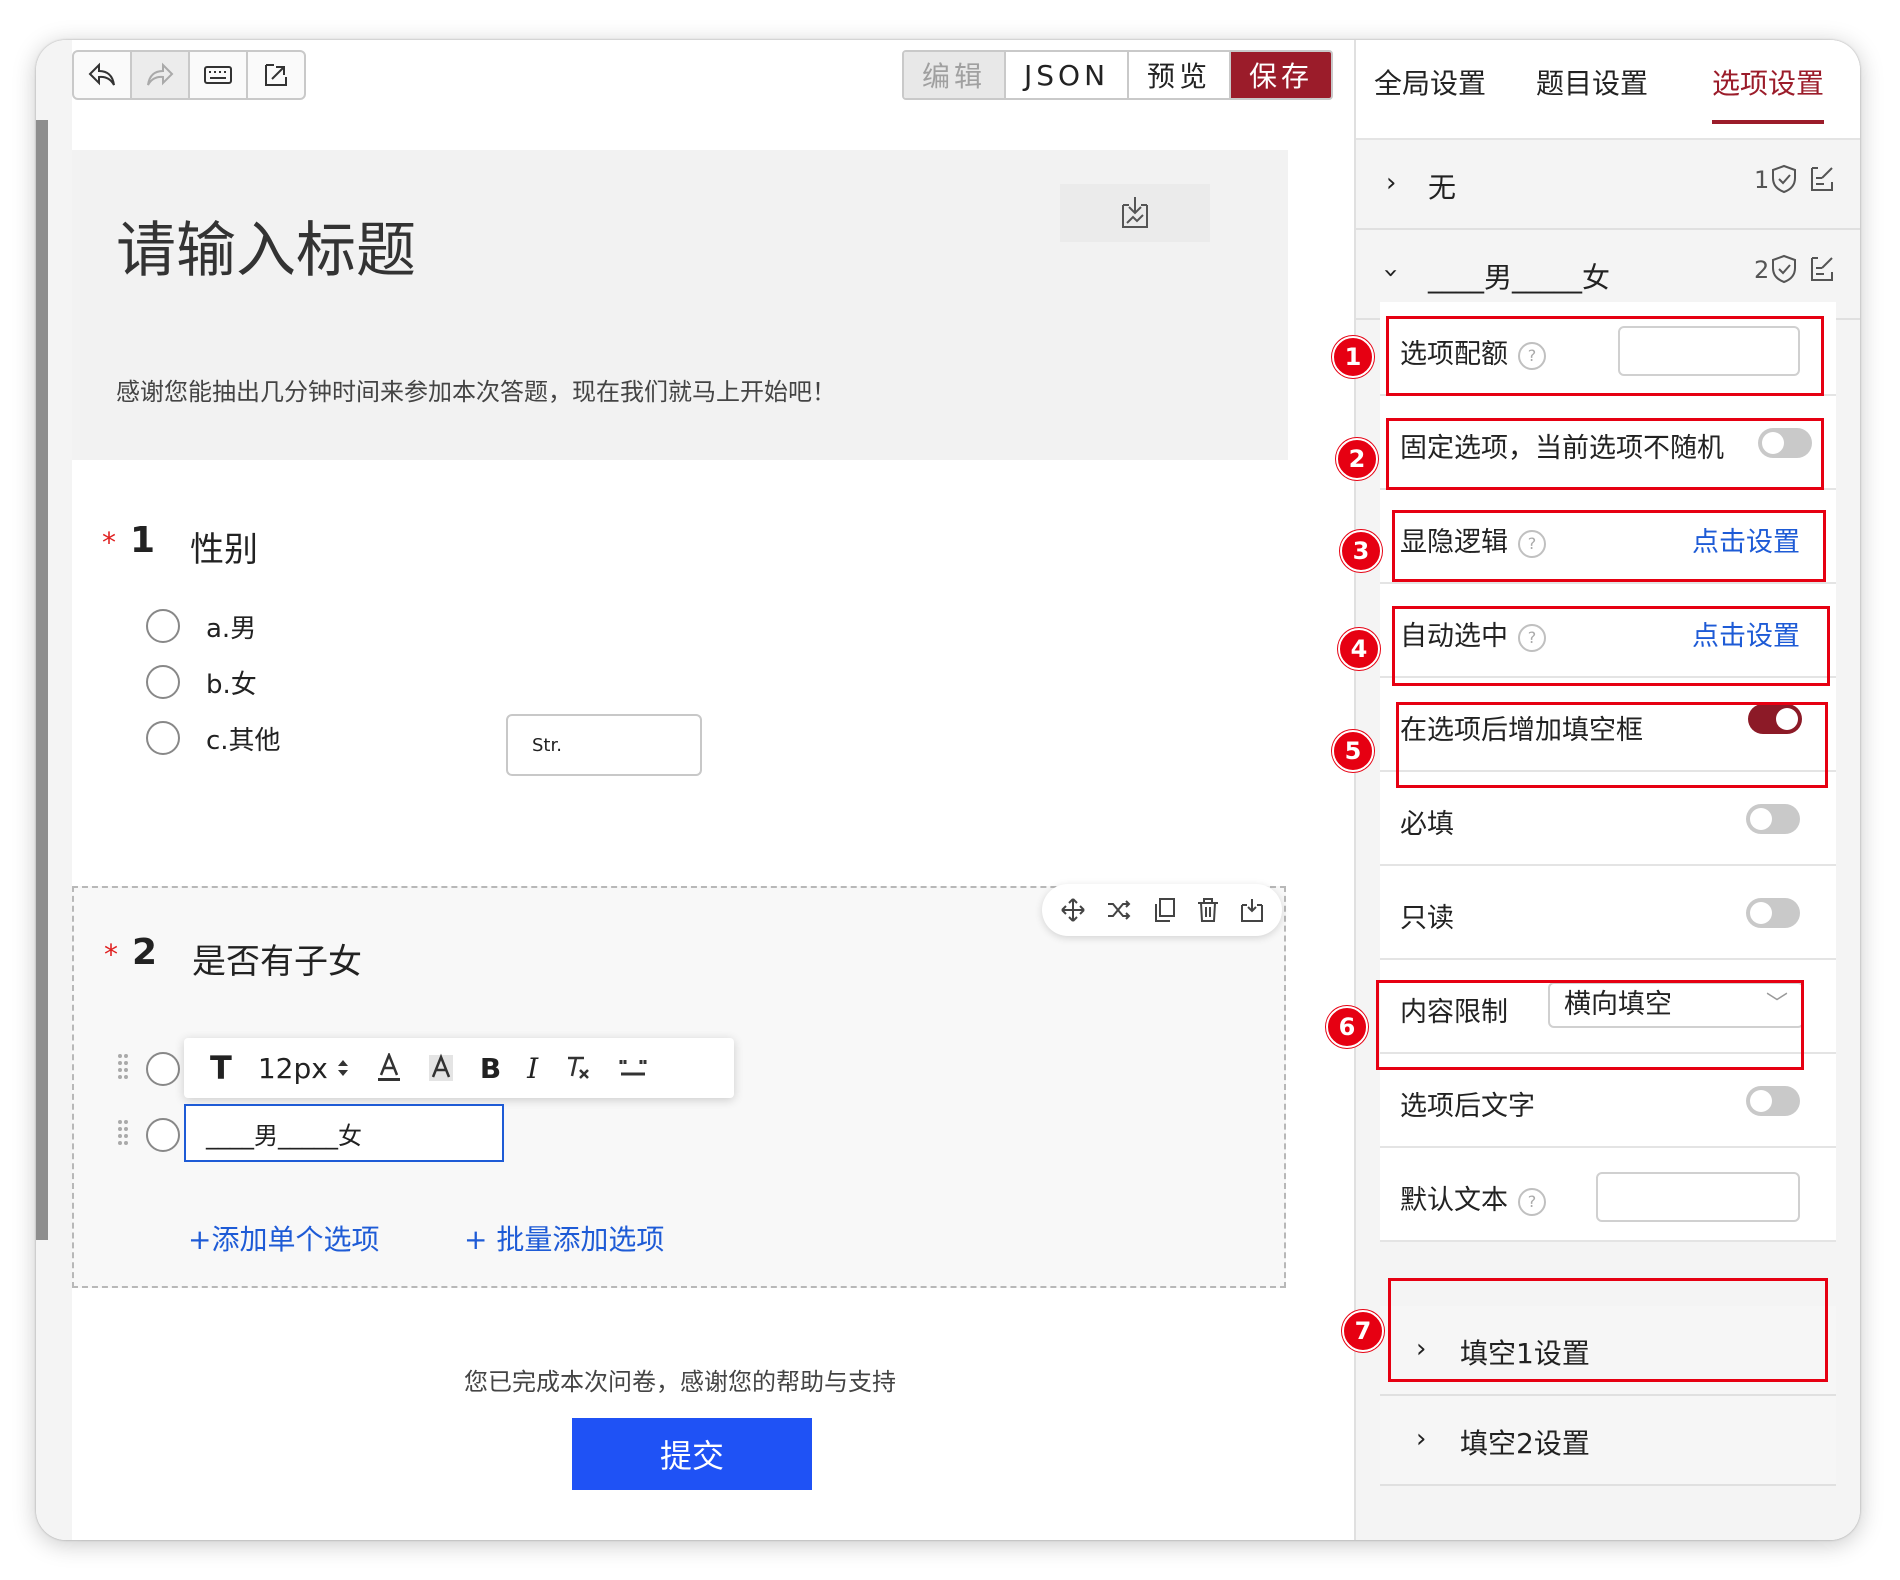 Image resolution: width=1900 pixels, height=1580 pixels. What do you see at coordinates (459, 1068) in the screenshot?
I see `format-toolbar: T 12px B I` at bounding box center [459, 1068].